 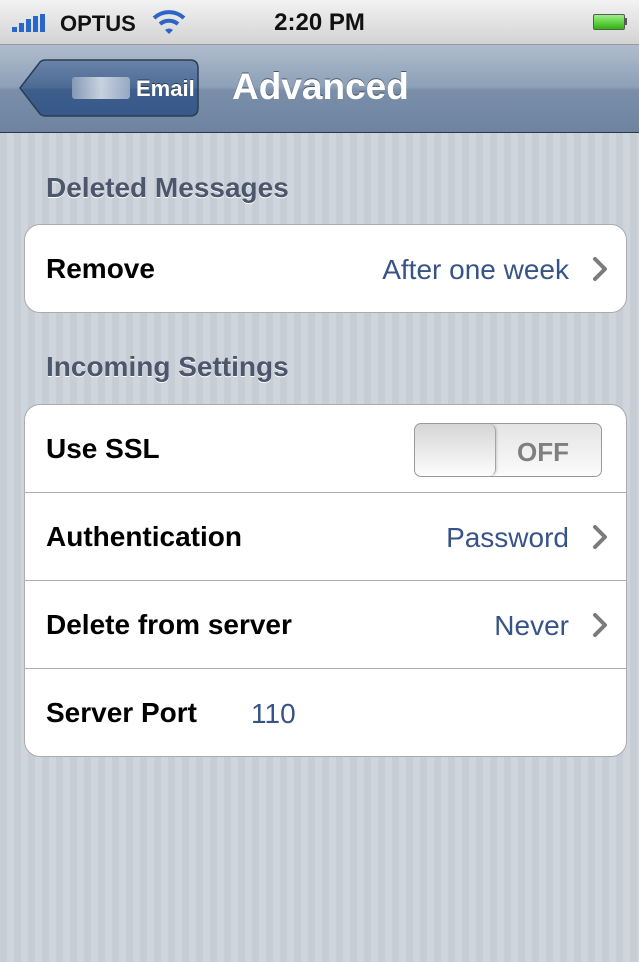 I want to click on use-ssl-row: Use SSL OFF, so click(x=325, y=449).